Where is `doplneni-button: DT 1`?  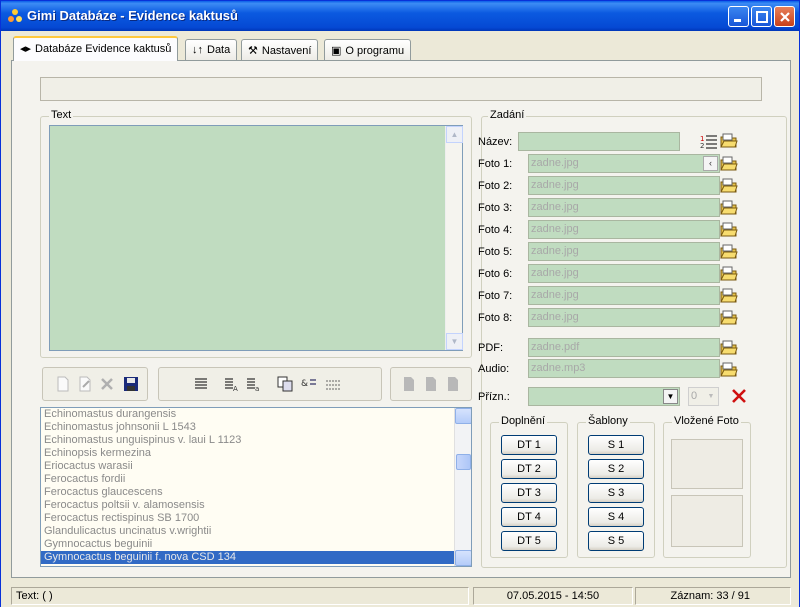 doplneni-button: DT 1 is located at coordinates (529, 445).